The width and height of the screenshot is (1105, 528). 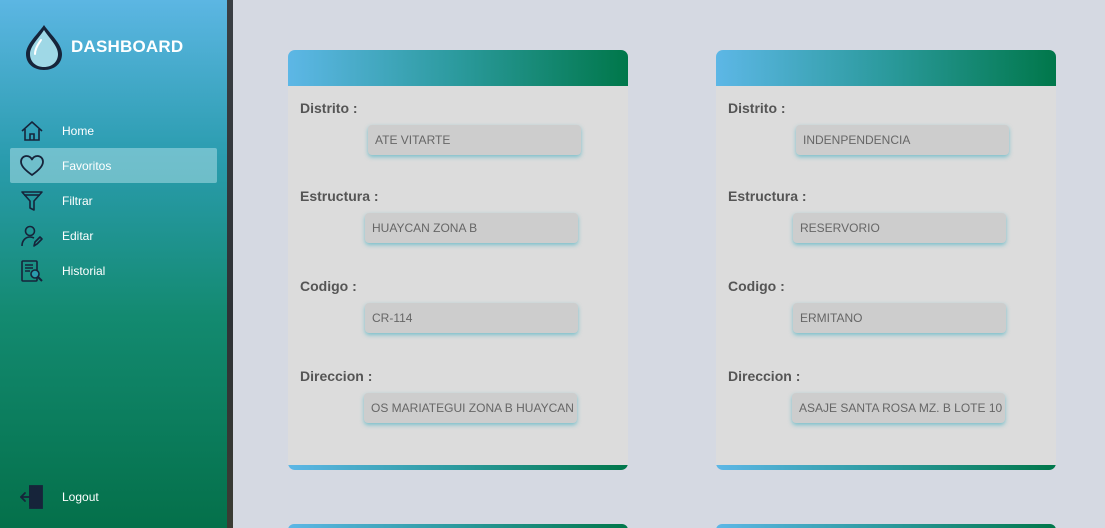 I want to click on water-drop-logo-icon, so click(x=44, y=47).